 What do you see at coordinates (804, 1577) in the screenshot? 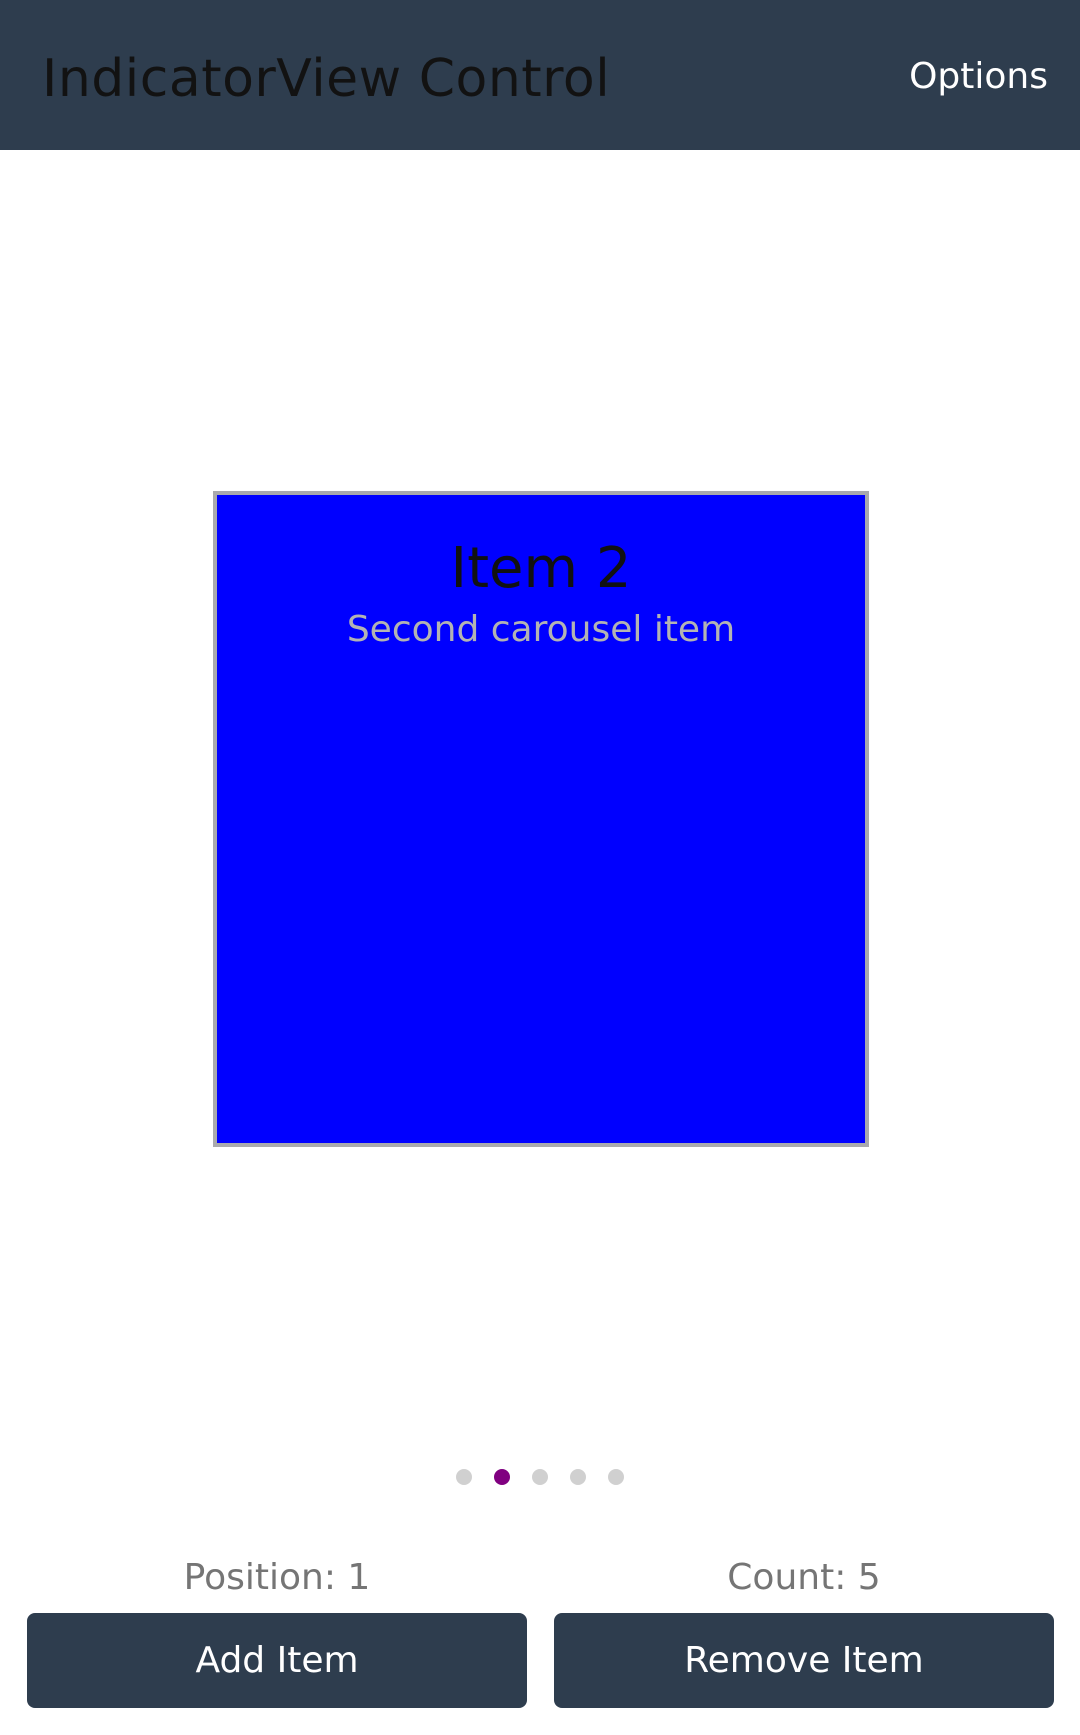
I see `count-label: Count: 5` at bounding box center [804, 1577].